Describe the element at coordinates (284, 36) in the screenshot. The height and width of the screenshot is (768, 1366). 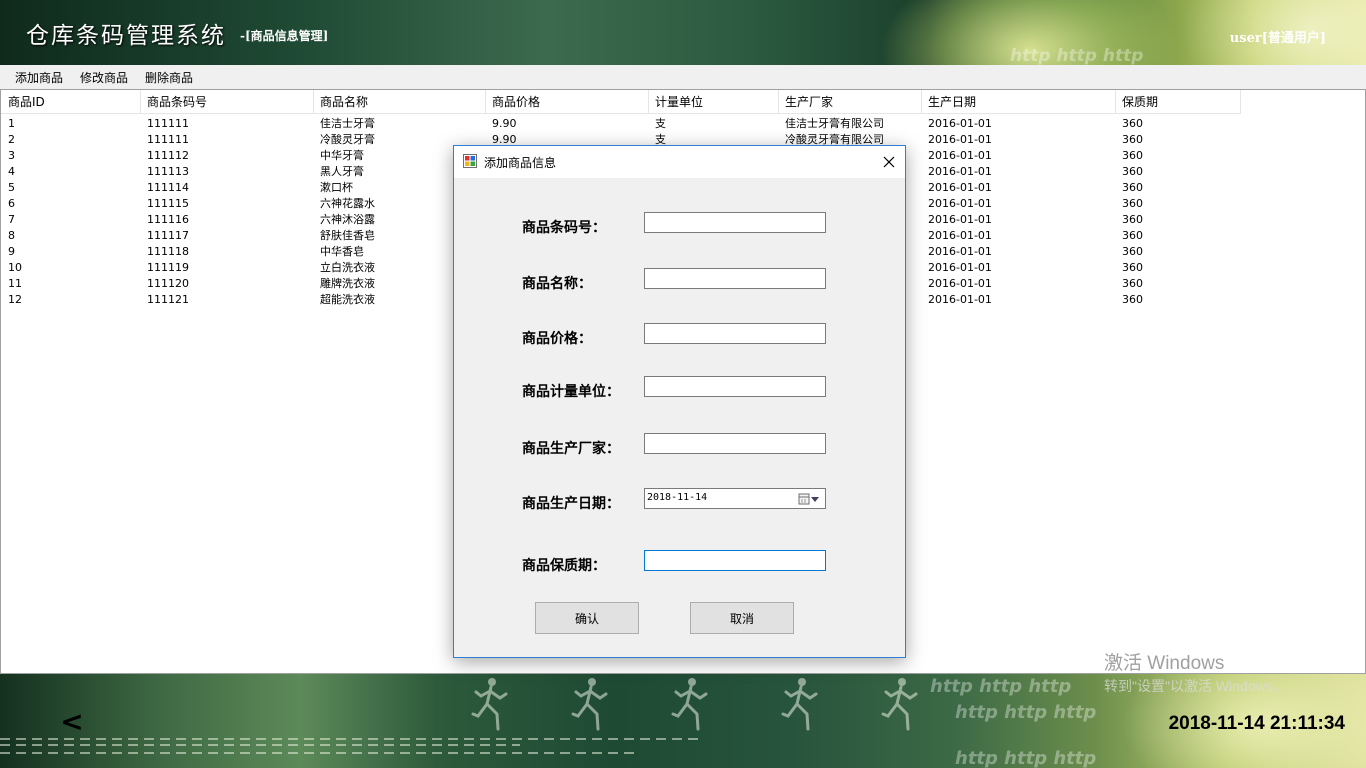
I see `module-name: -[商品信息管理]` at that location.